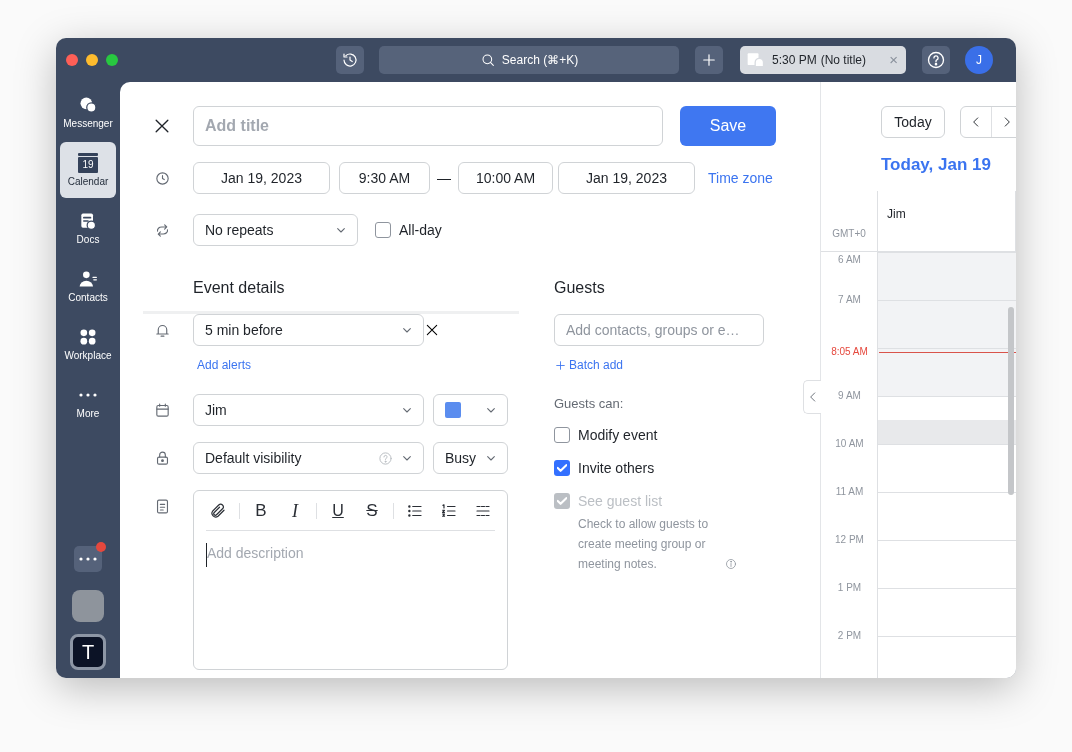  What do you see at coordinates (529, 60) in the screenshot?
I see `search-field: Search (⌘+K)` at bounding box center [529, 60].